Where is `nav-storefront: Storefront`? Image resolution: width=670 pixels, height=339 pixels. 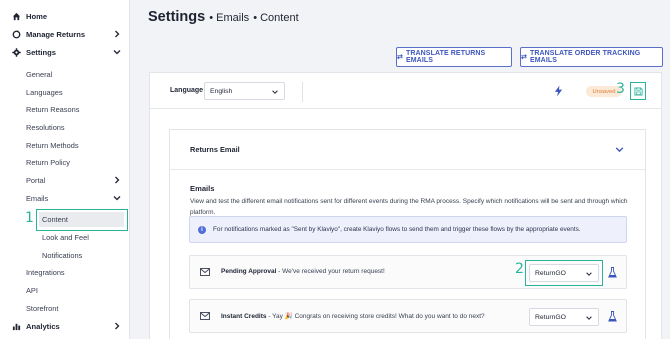 nav-storefront: Storefront is located at coordinates (65, 308).